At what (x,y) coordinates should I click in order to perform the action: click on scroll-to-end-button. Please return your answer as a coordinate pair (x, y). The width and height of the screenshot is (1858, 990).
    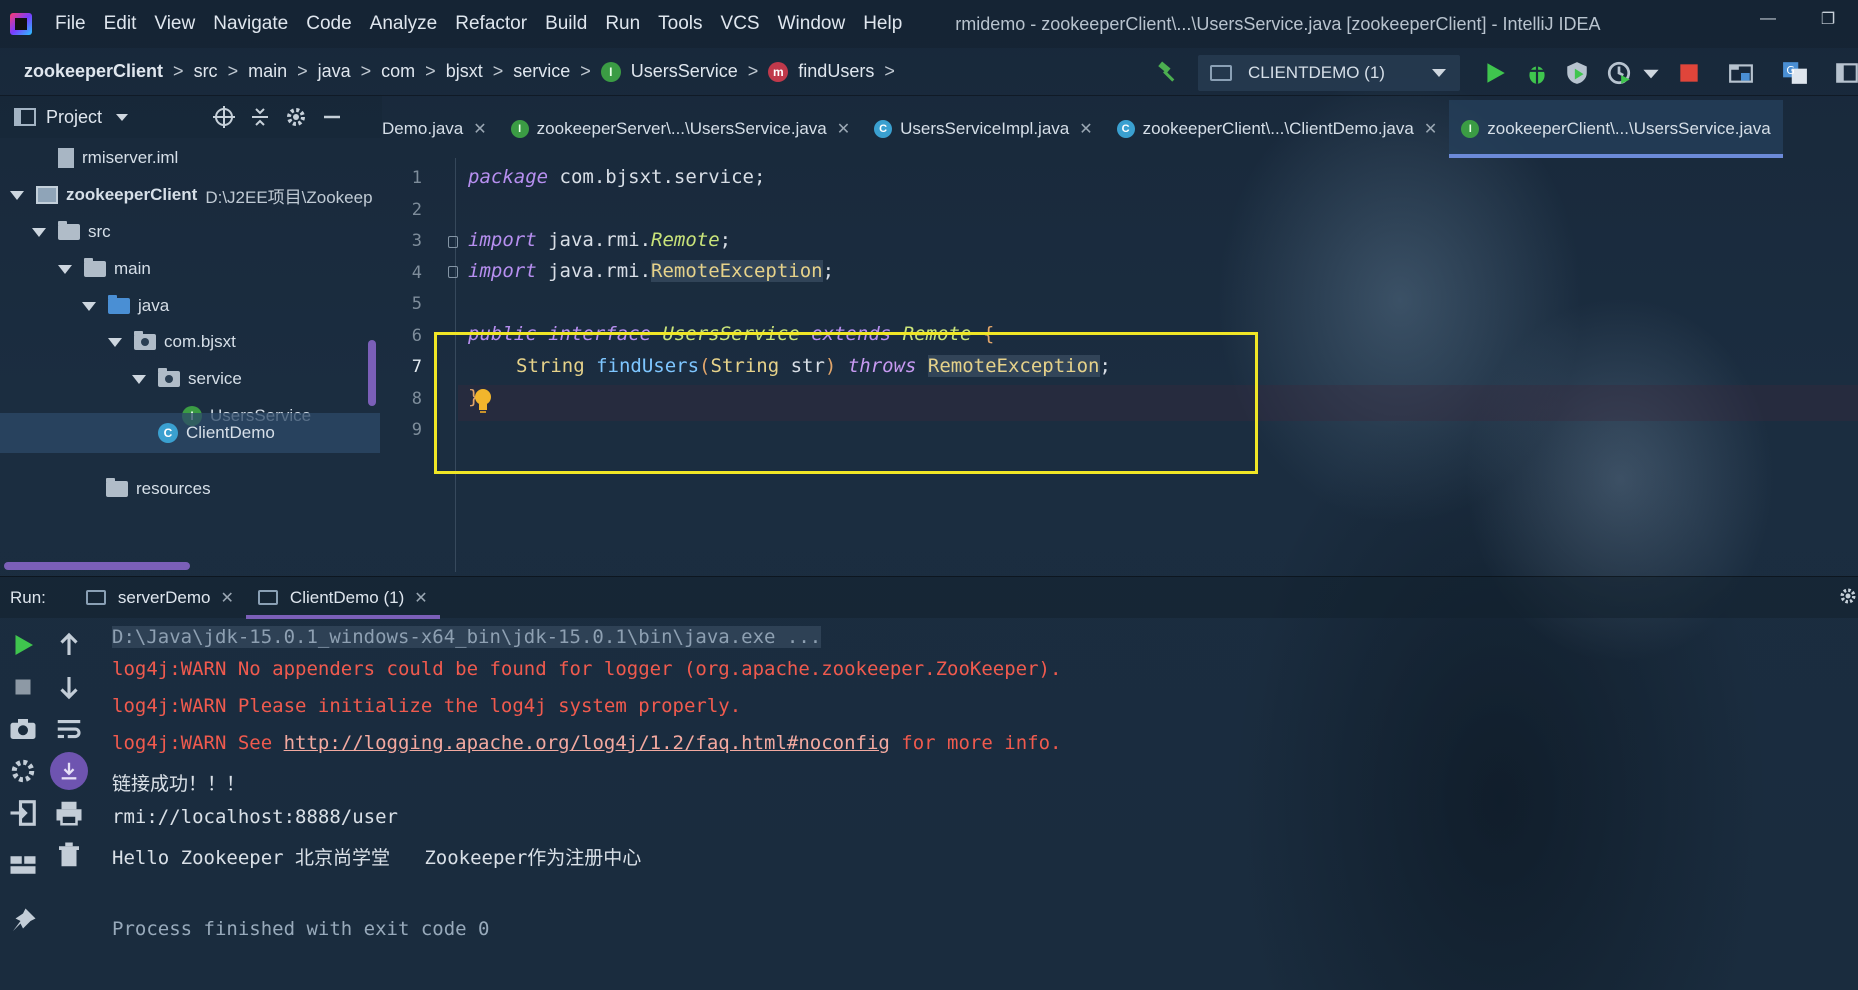
    Looking at the image, I should click on (69, 771).